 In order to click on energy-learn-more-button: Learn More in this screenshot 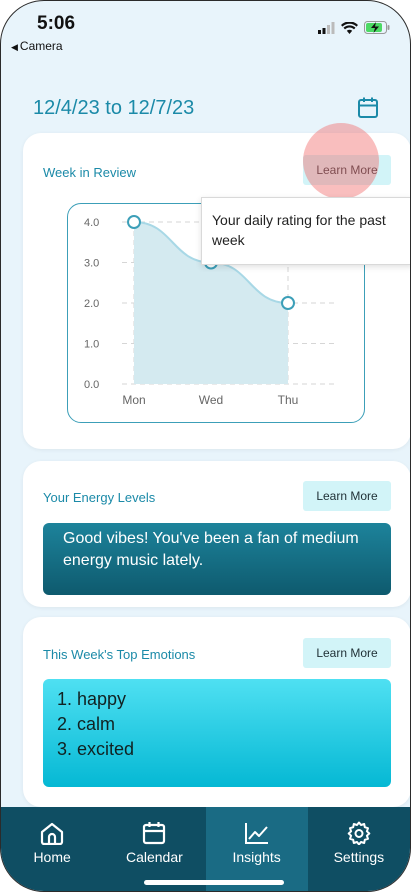, I will do `click(347, 496)`.